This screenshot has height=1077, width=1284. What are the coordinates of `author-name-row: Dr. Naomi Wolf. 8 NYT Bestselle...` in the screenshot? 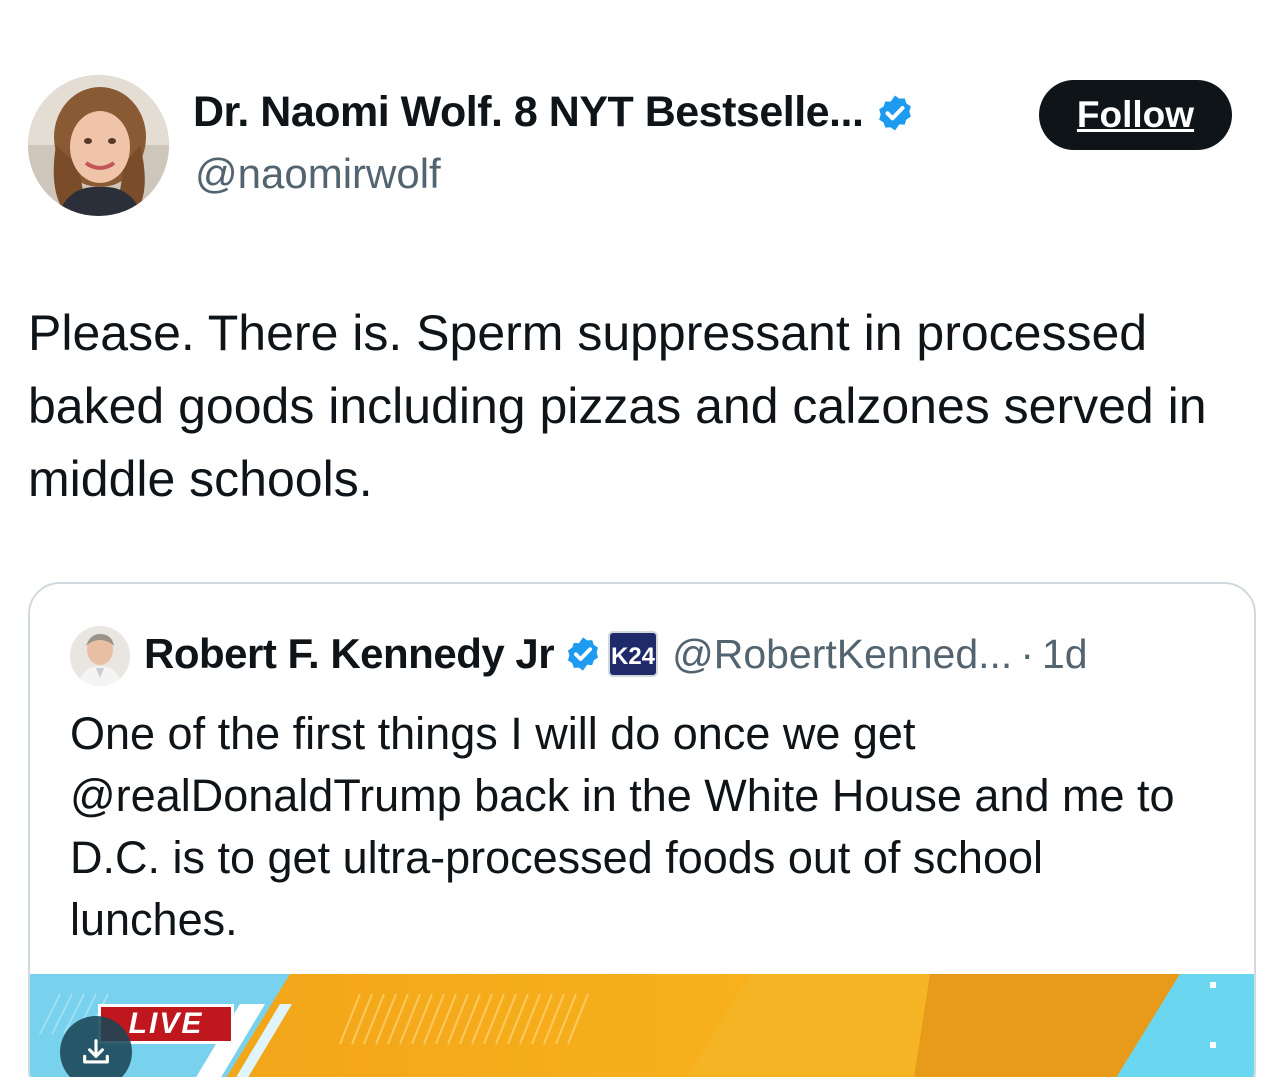 It's located at (554, 112).